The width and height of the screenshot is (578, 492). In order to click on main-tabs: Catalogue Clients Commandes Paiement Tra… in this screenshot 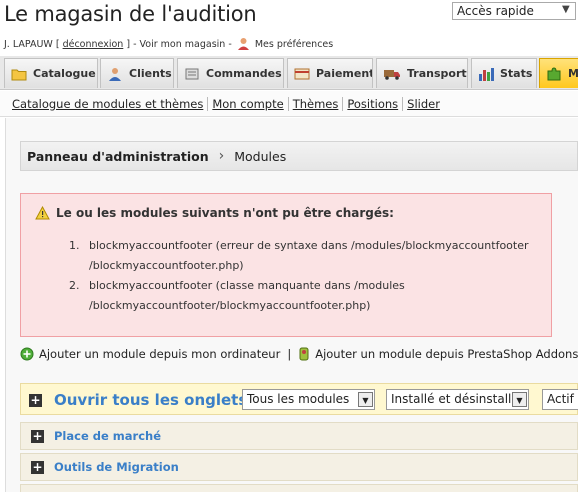, I will do `click(289, 73)`.